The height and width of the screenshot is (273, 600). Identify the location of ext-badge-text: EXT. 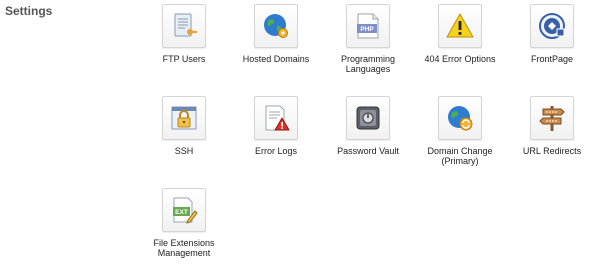
(181, 212).